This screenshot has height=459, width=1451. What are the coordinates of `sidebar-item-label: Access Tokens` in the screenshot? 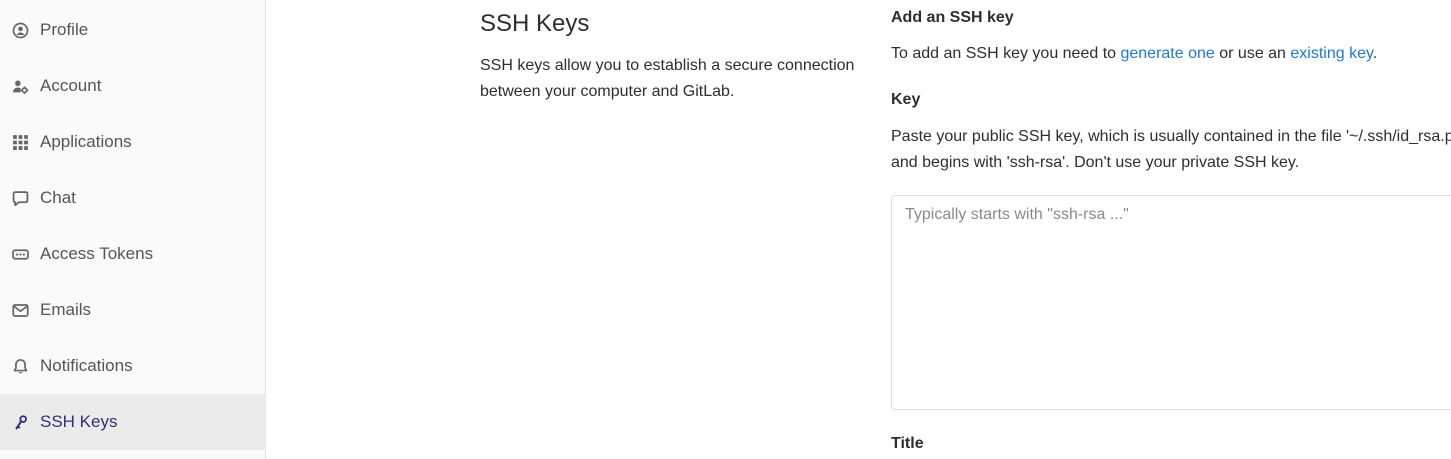 It's located at (97, 253).